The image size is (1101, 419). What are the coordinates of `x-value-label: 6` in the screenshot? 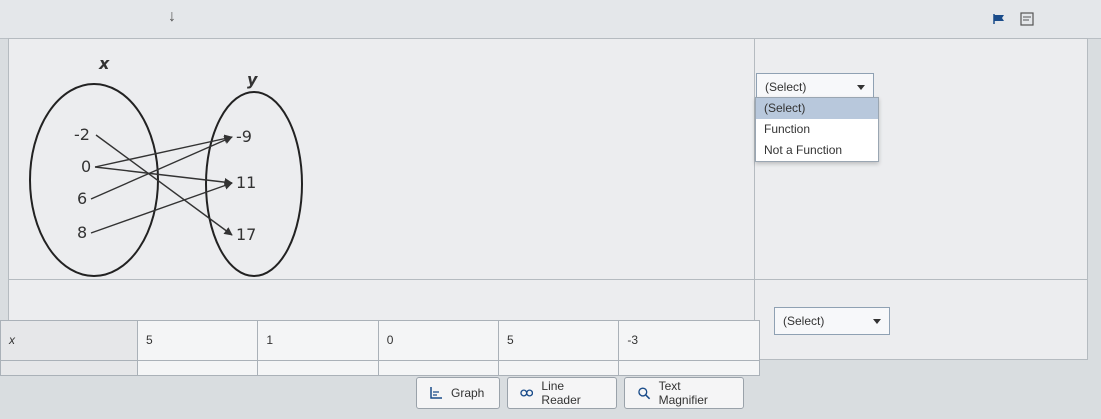 It's located at (82, 198).